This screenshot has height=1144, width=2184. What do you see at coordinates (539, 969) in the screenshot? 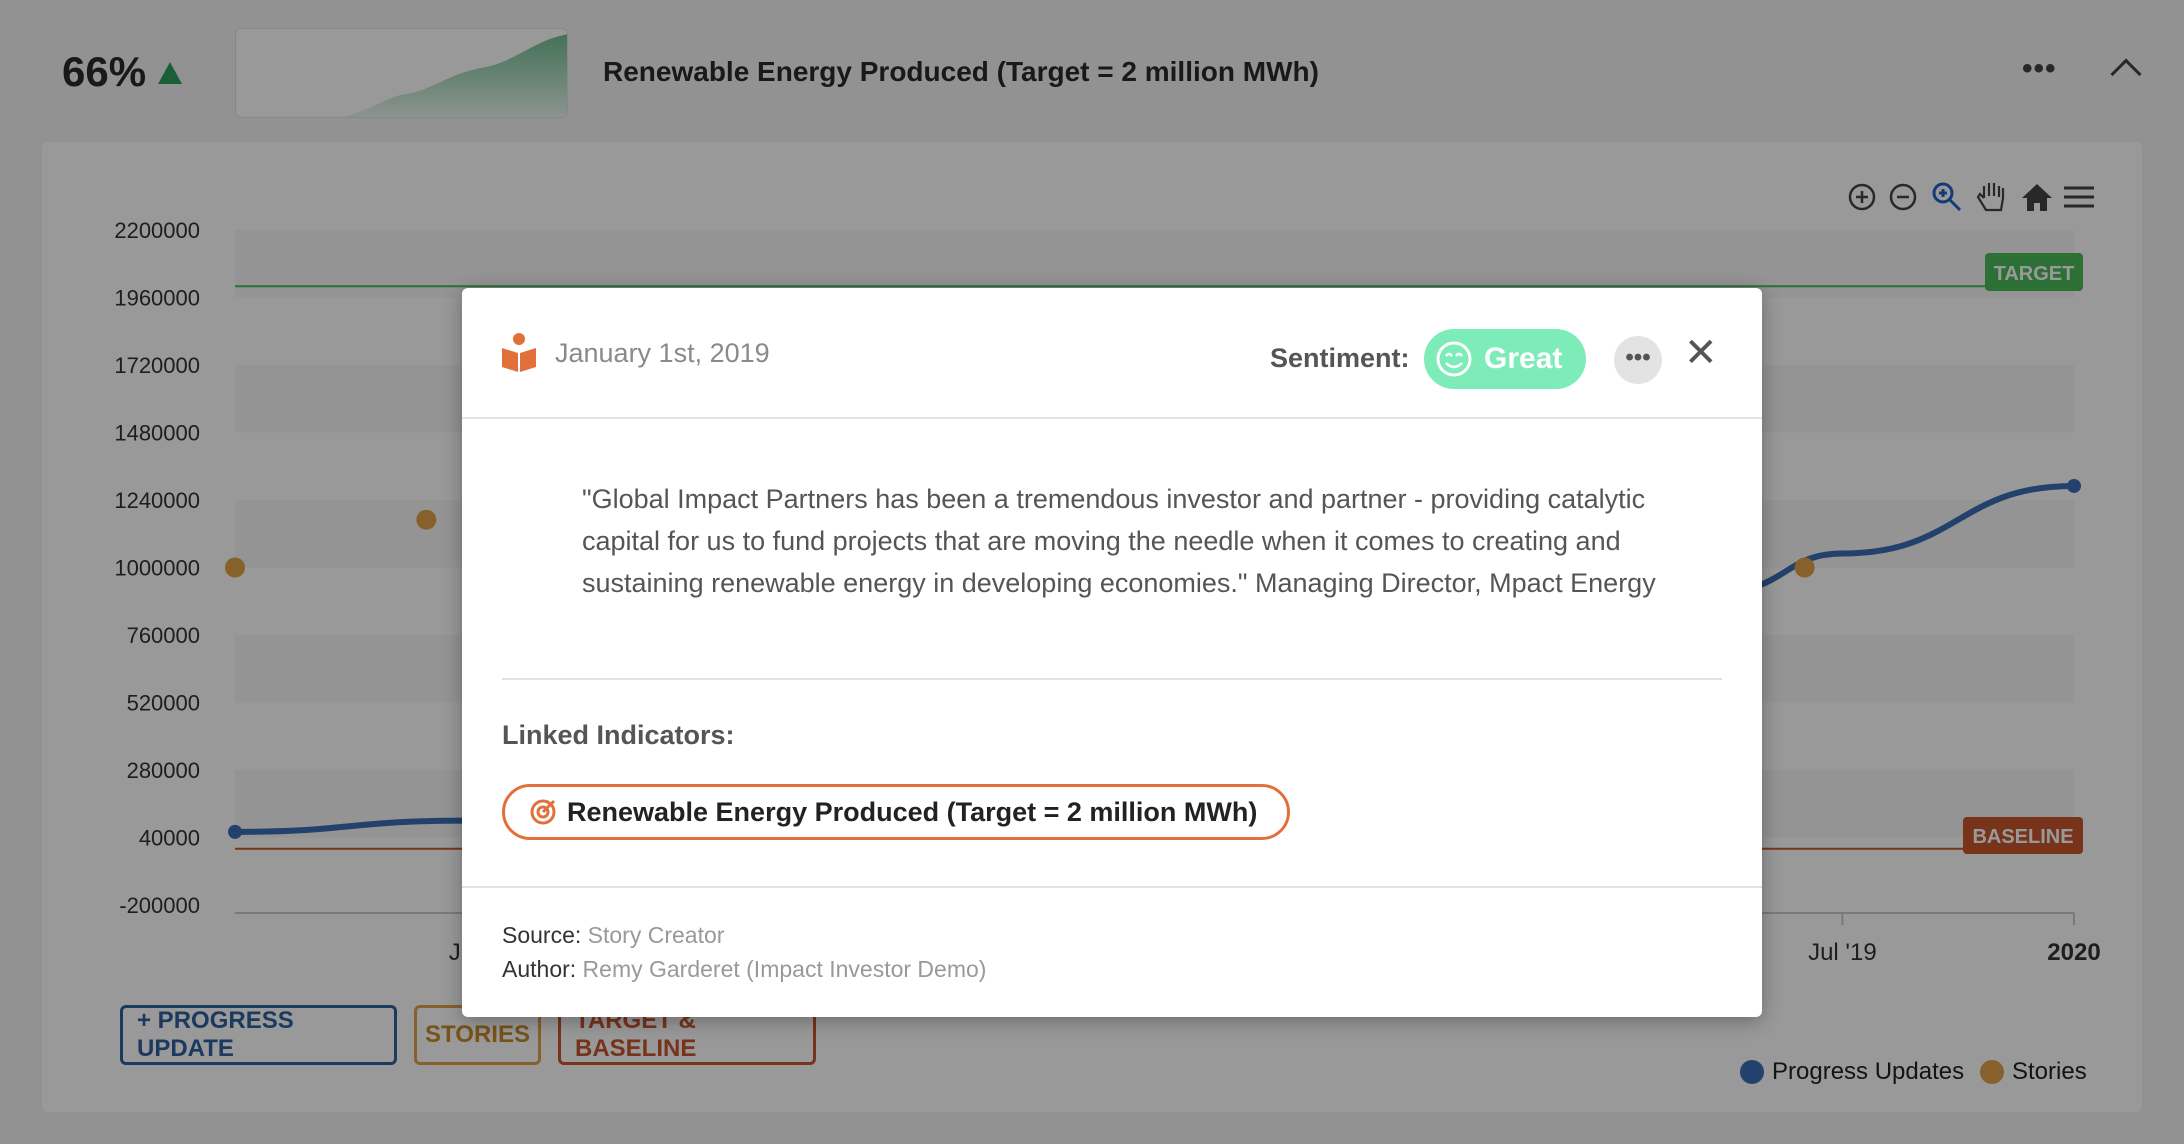
I see `author-label: Author:` at bounding box center [539, 969].